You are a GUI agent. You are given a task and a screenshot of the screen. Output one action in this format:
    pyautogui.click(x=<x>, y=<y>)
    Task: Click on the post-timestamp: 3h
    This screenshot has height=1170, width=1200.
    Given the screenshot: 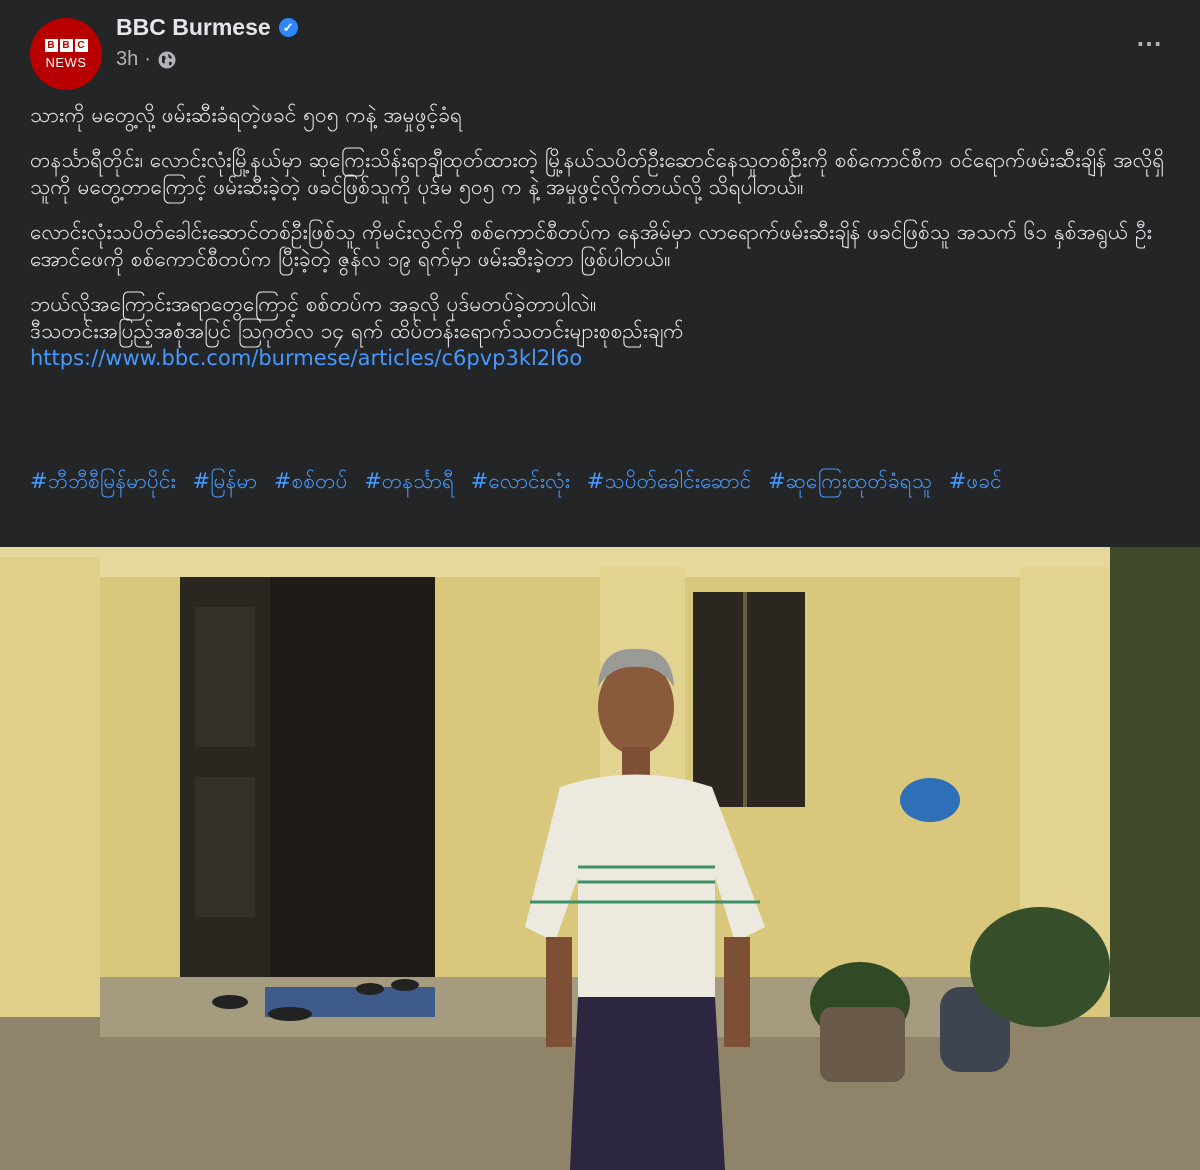 What is the action you would take?
    pyautogui.click(x=127, y=59)
    